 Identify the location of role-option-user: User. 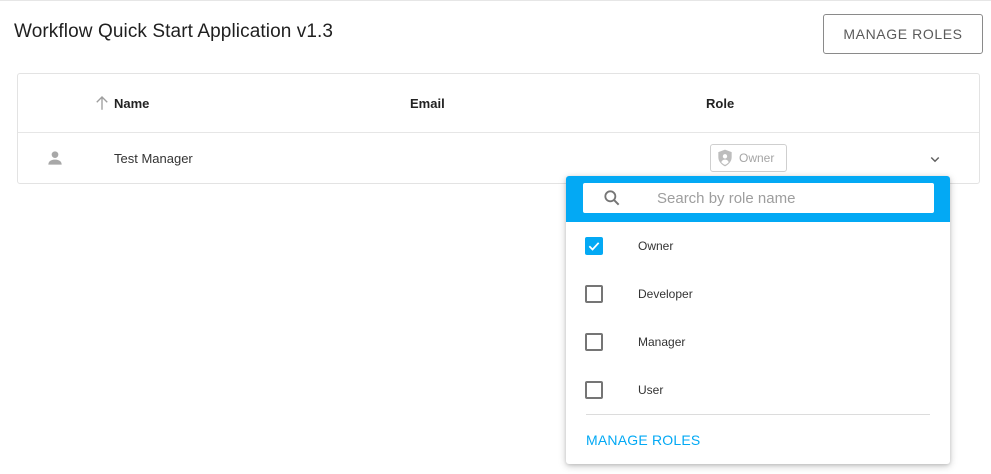
(758, 390).